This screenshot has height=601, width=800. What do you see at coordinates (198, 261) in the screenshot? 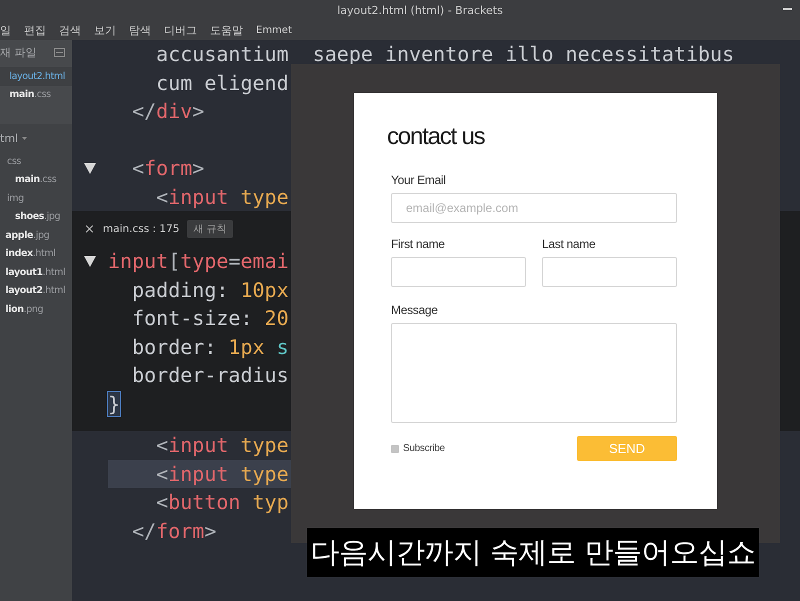
I see `code-line: input[type=emai` at bounding box center [198, 261].